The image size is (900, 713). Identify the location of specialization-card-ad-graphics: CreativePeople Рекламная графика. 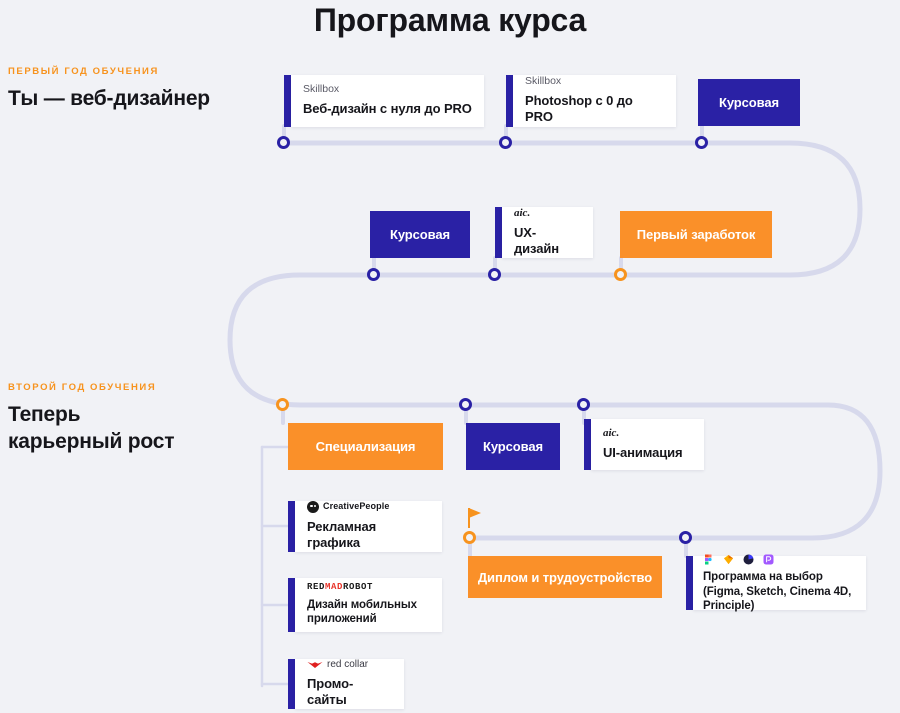
(365, 526).